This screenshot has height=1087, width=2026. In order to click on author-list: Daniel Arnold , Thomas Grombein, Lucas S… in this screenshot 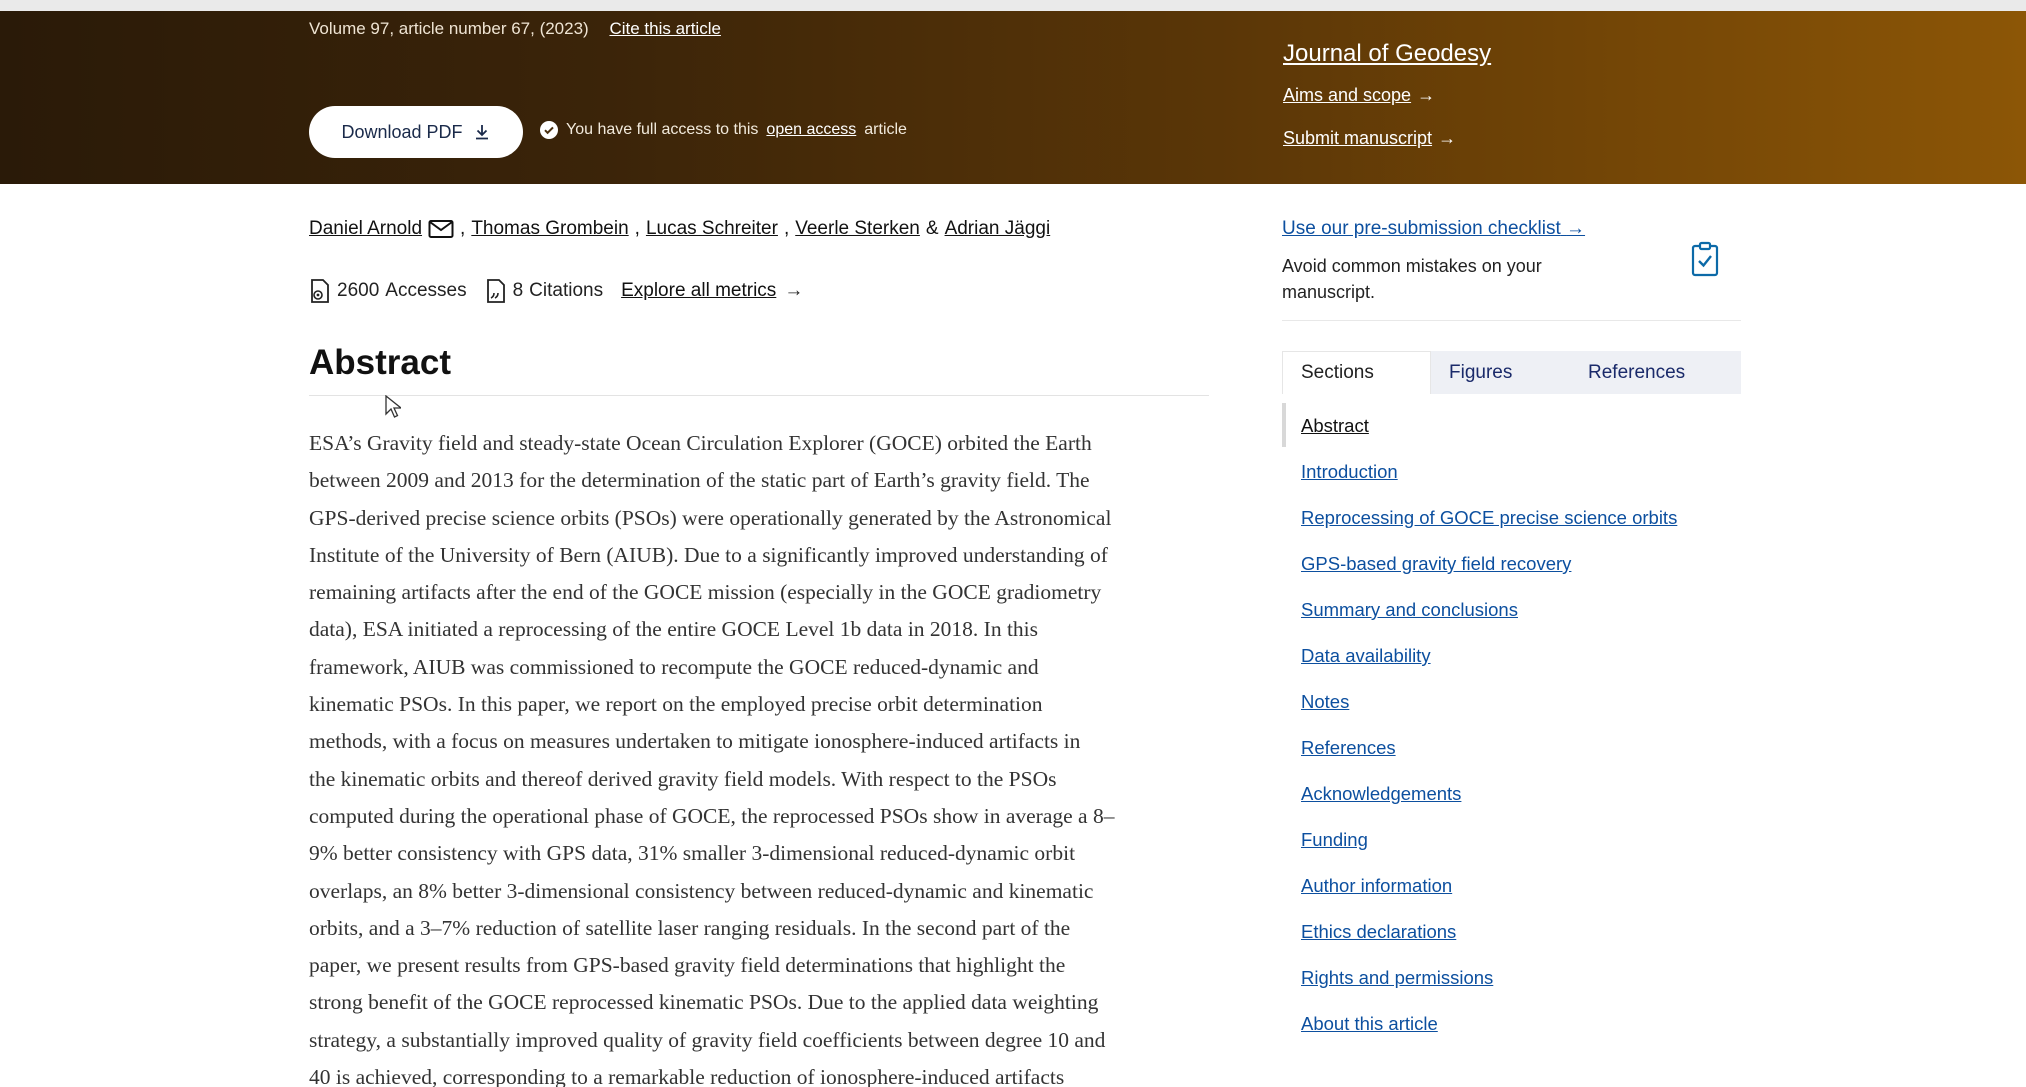, I will do `click(679, 229)`.